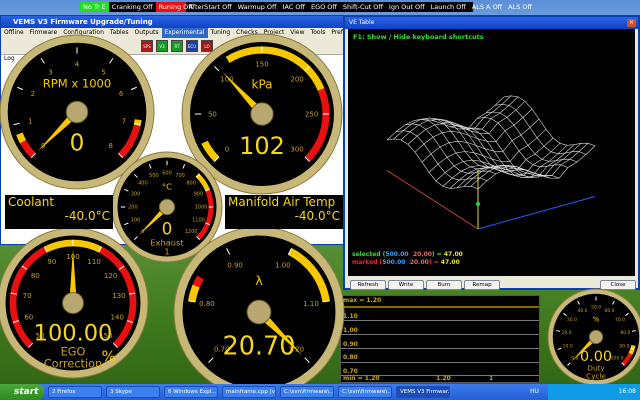 This screenshot has height=400, width=640. I want to click on gauge-unit: %, so click(109, 357).